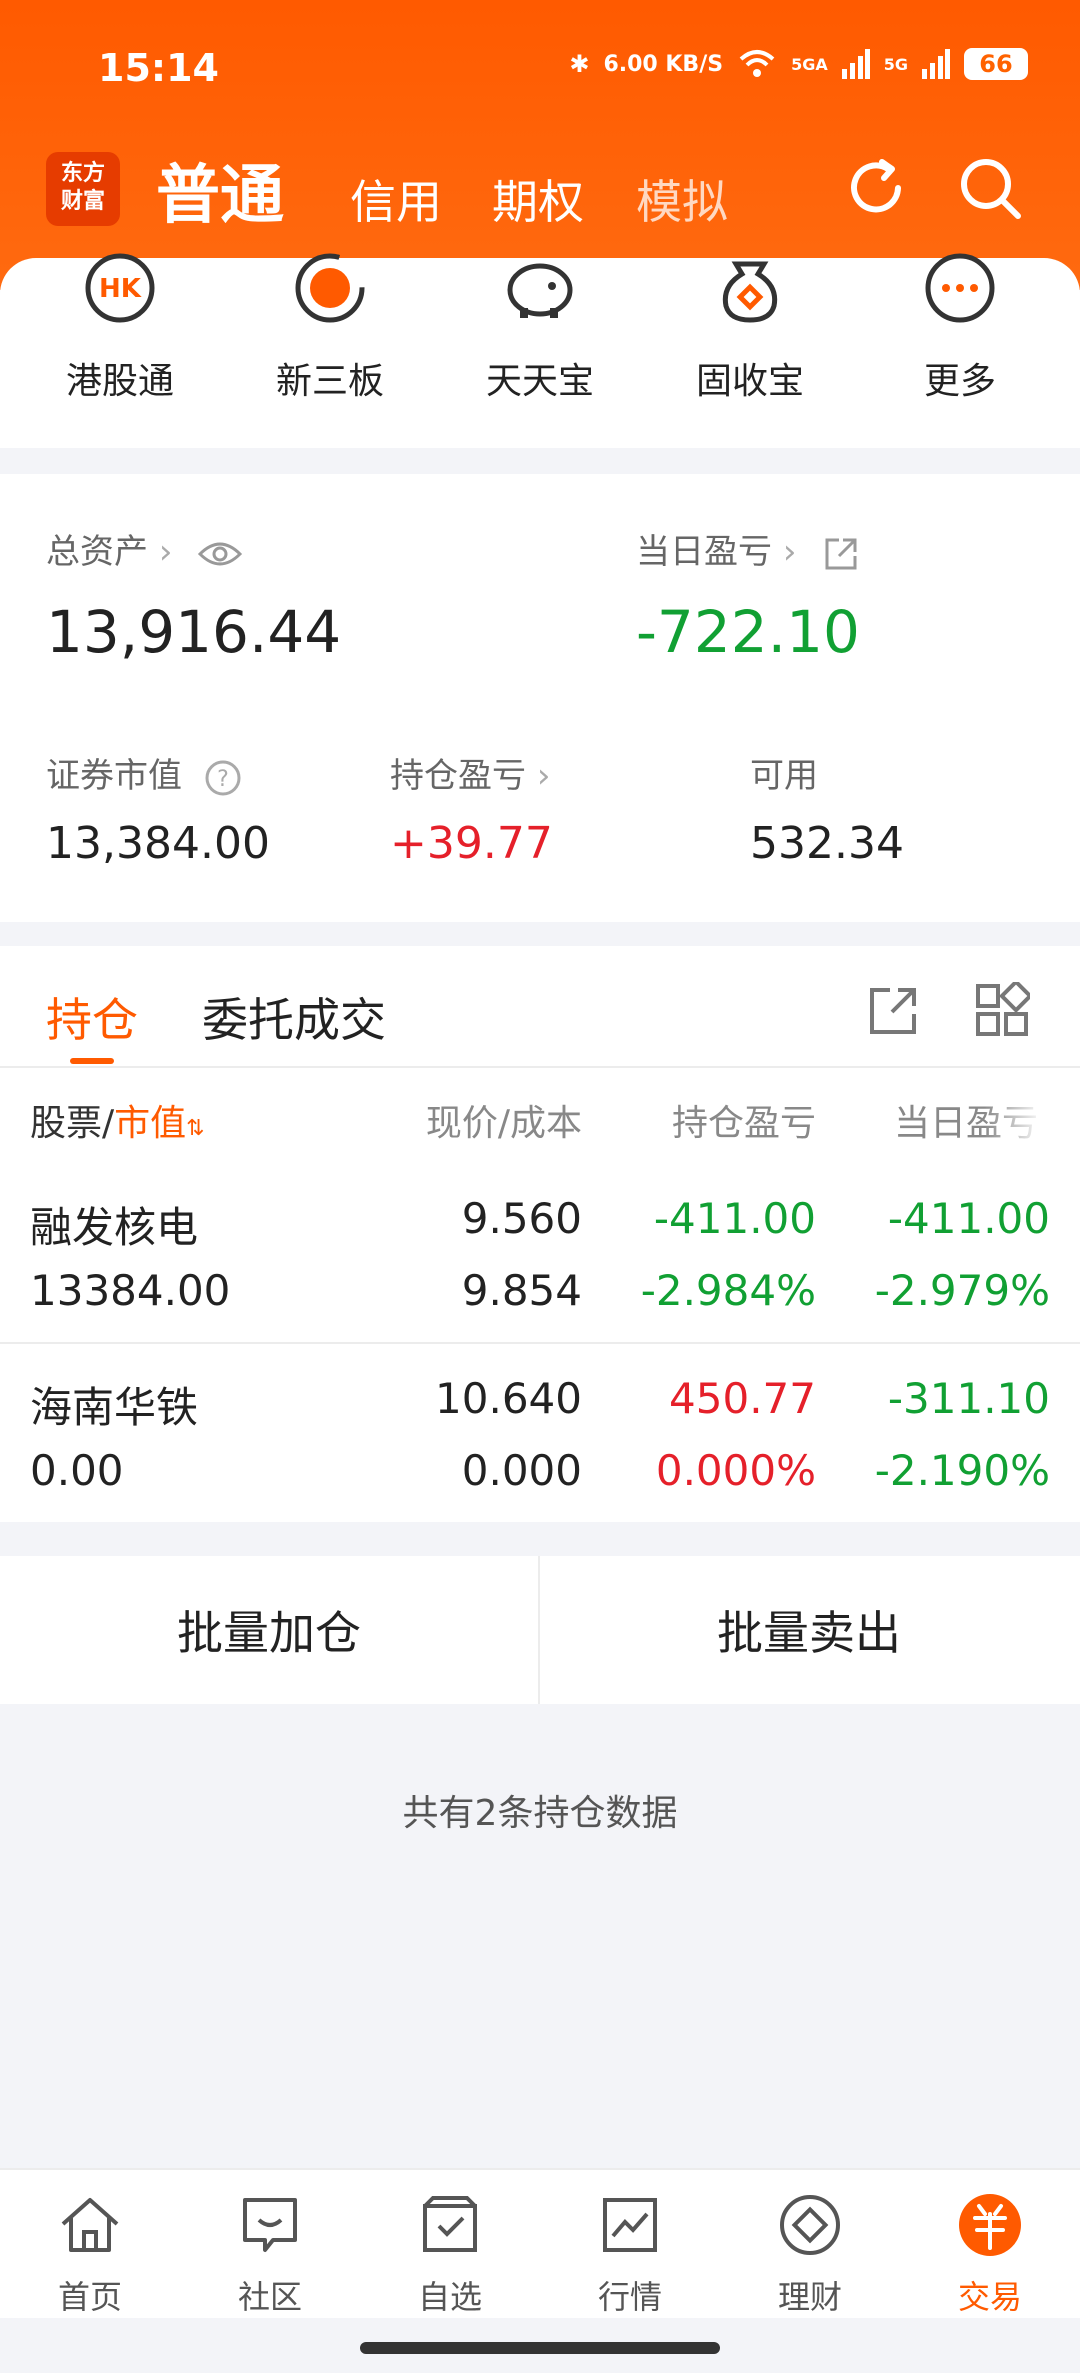 This screenshot has width=1080, height=2373. What do you see at coordinates (194, 632) in the screenshot?
I see `total-assets-value: 13,916.44` at bounding box center [194, 632].